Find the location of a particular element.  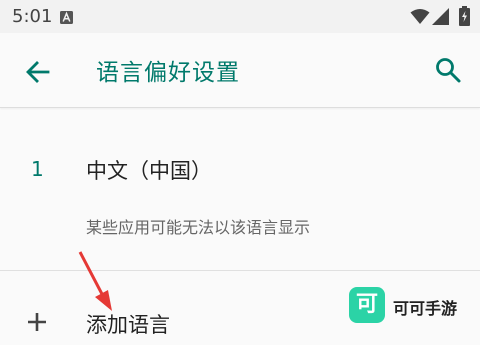

plus-icon is located at coordinates (37, 324).